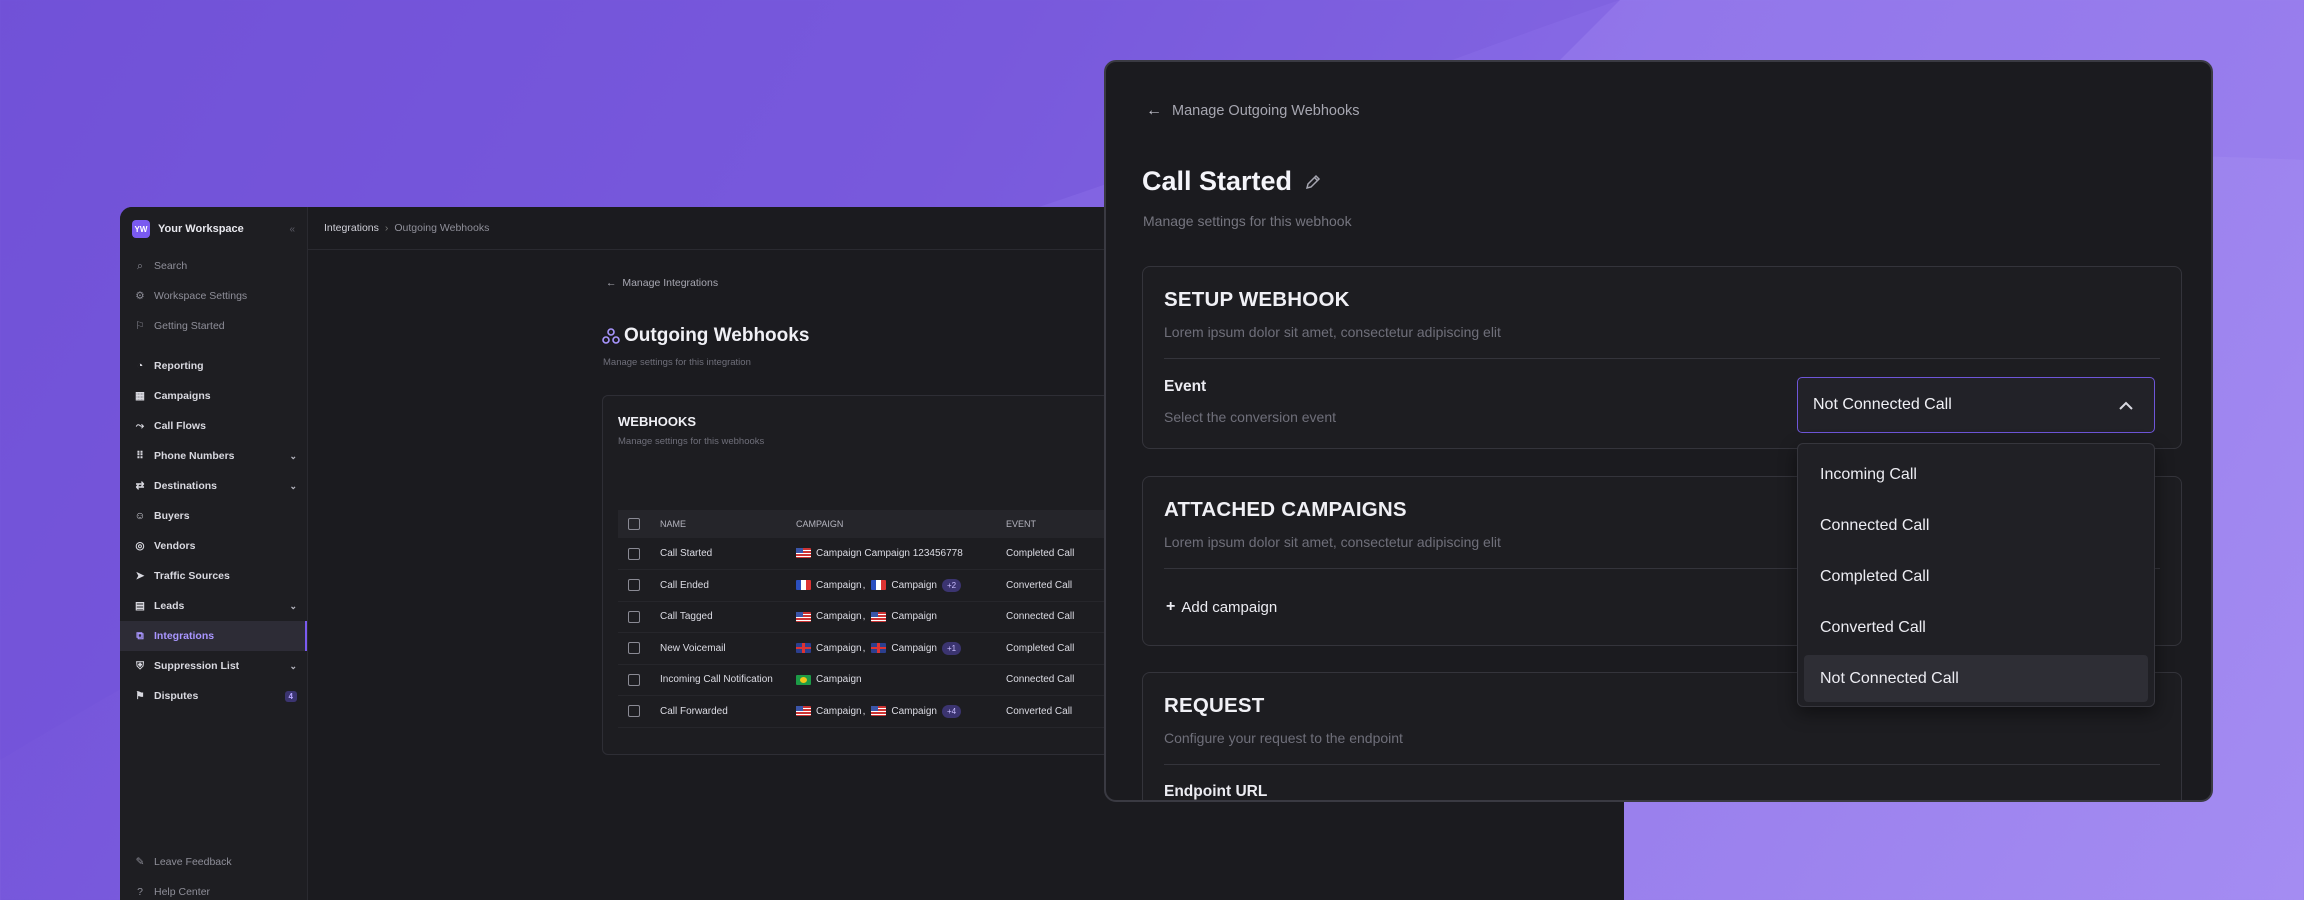  Describe the element at coordinates (1976, 474) in the screenshot. I see `dropdown-option-incoming-call: Incoming Call` at that location.